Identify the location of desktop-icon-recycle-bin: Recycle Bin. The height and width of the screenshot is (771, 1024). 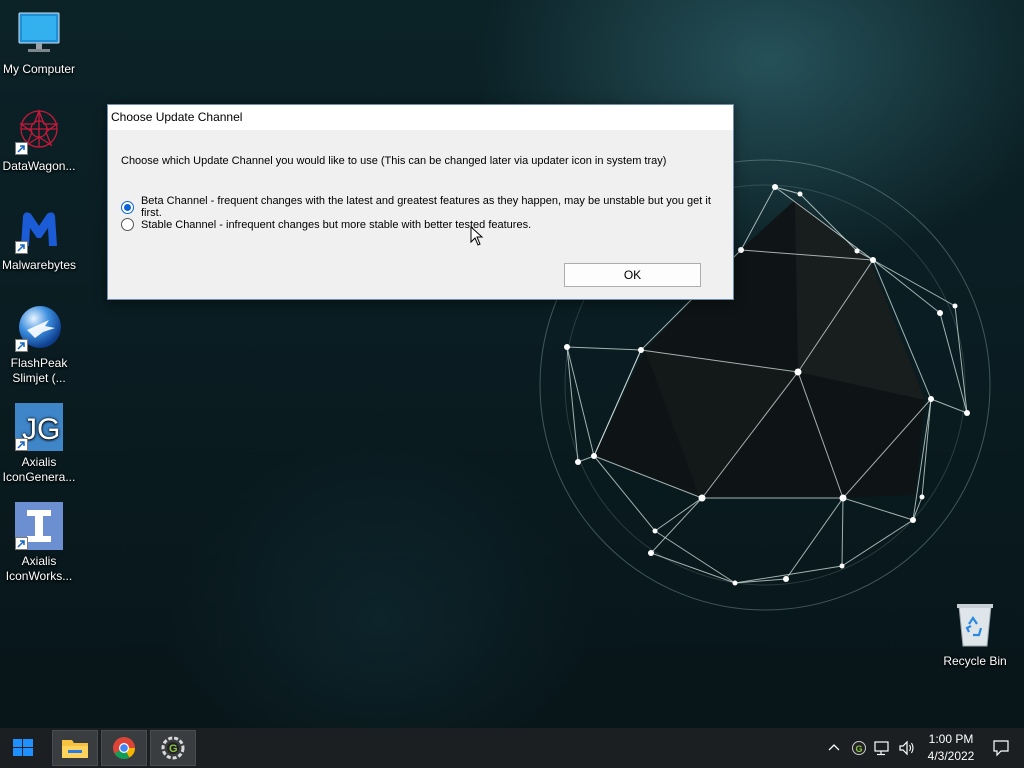
(975, 635).